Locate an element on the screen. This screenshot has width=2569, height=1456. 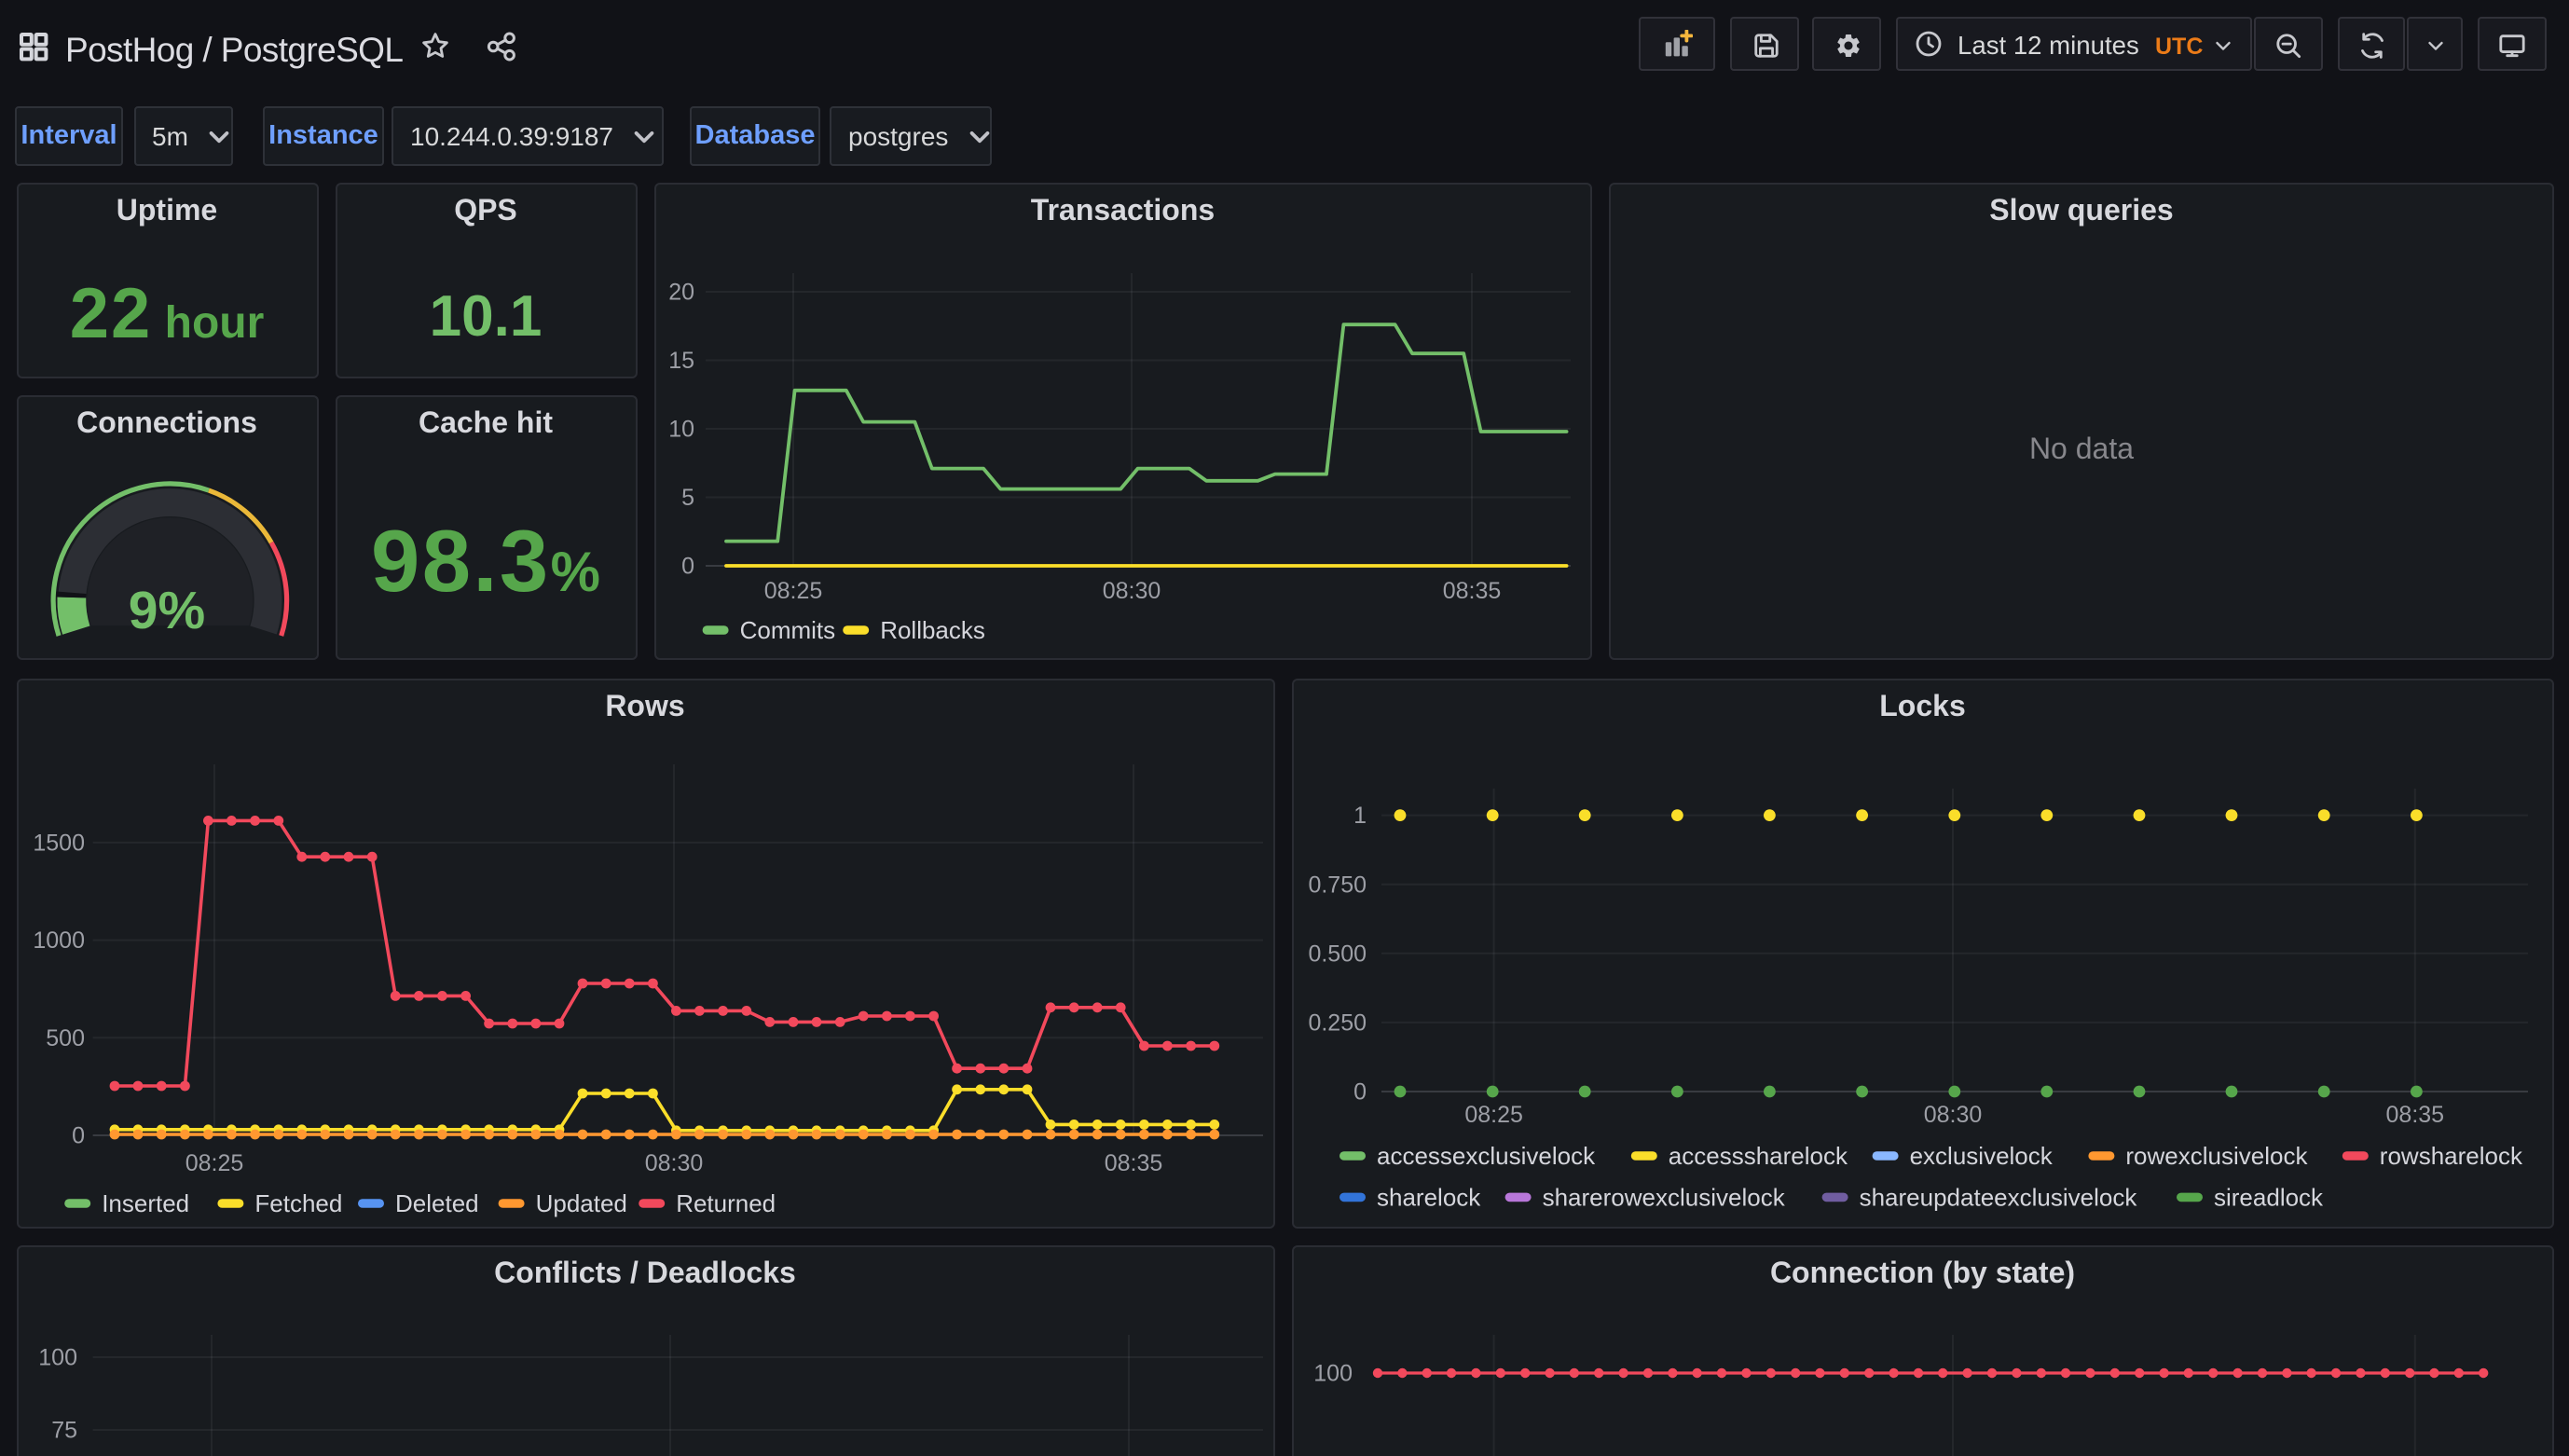
svg-text: Deleted is located at coordinates (436, 1202).